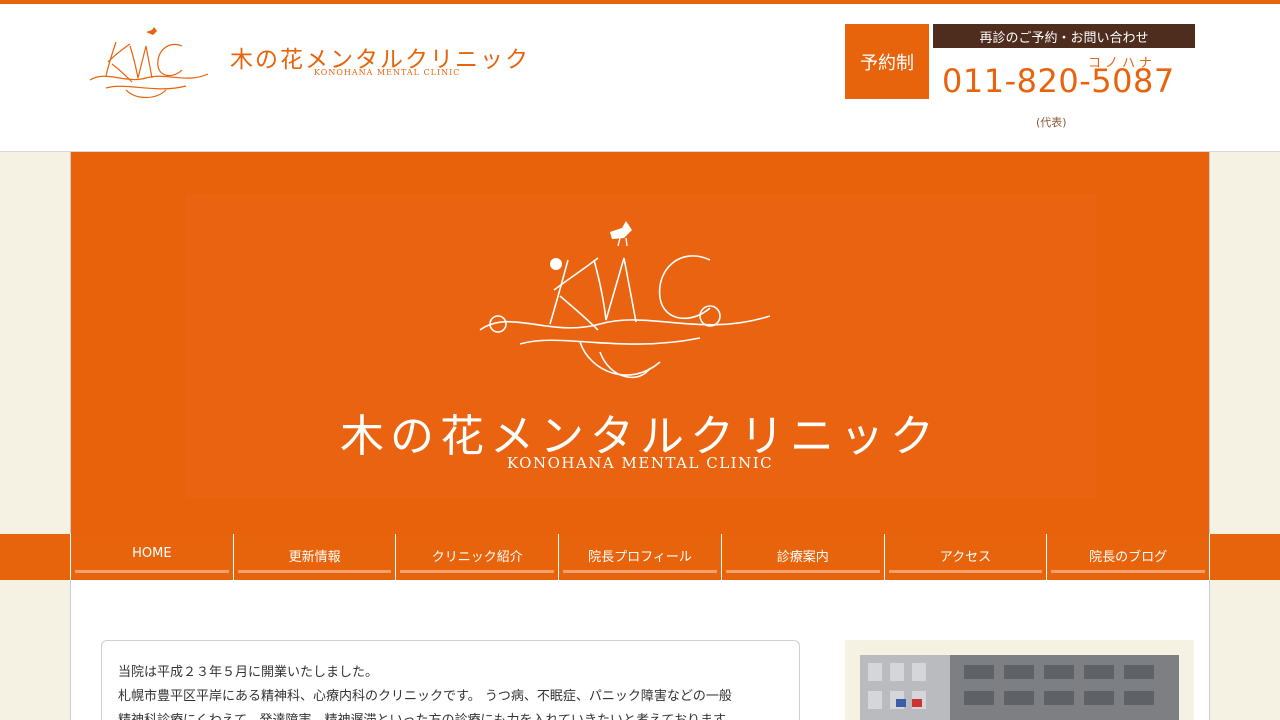 This screenshot has height=720, width=1280. I want to click on clinic-building-photo, so click(1019, 687).